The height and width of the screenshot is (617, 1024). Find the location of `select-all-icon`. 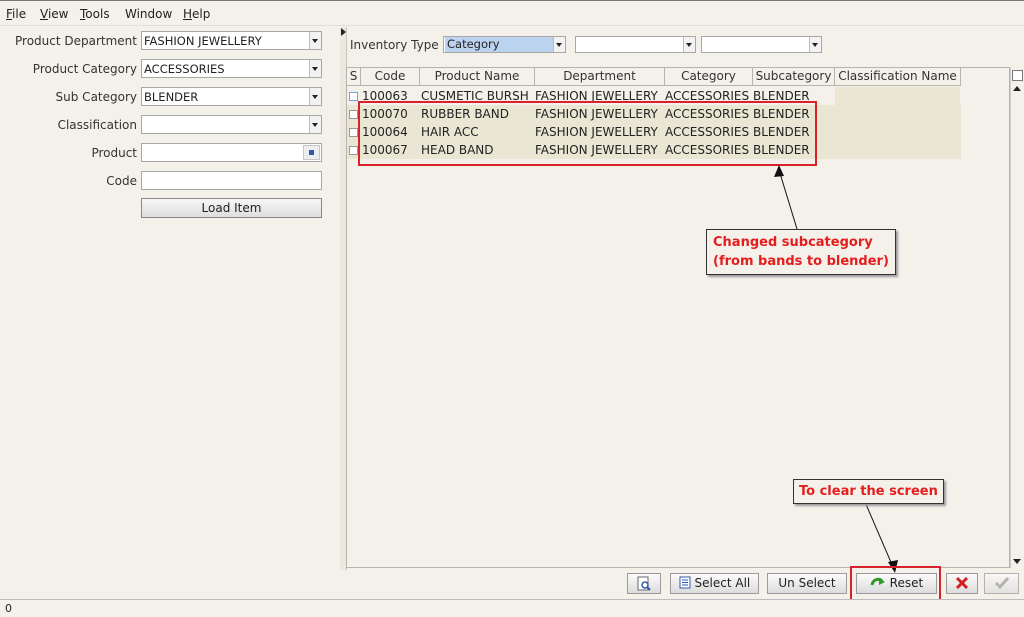

select-all-icon is located at coordinates (685, 582).